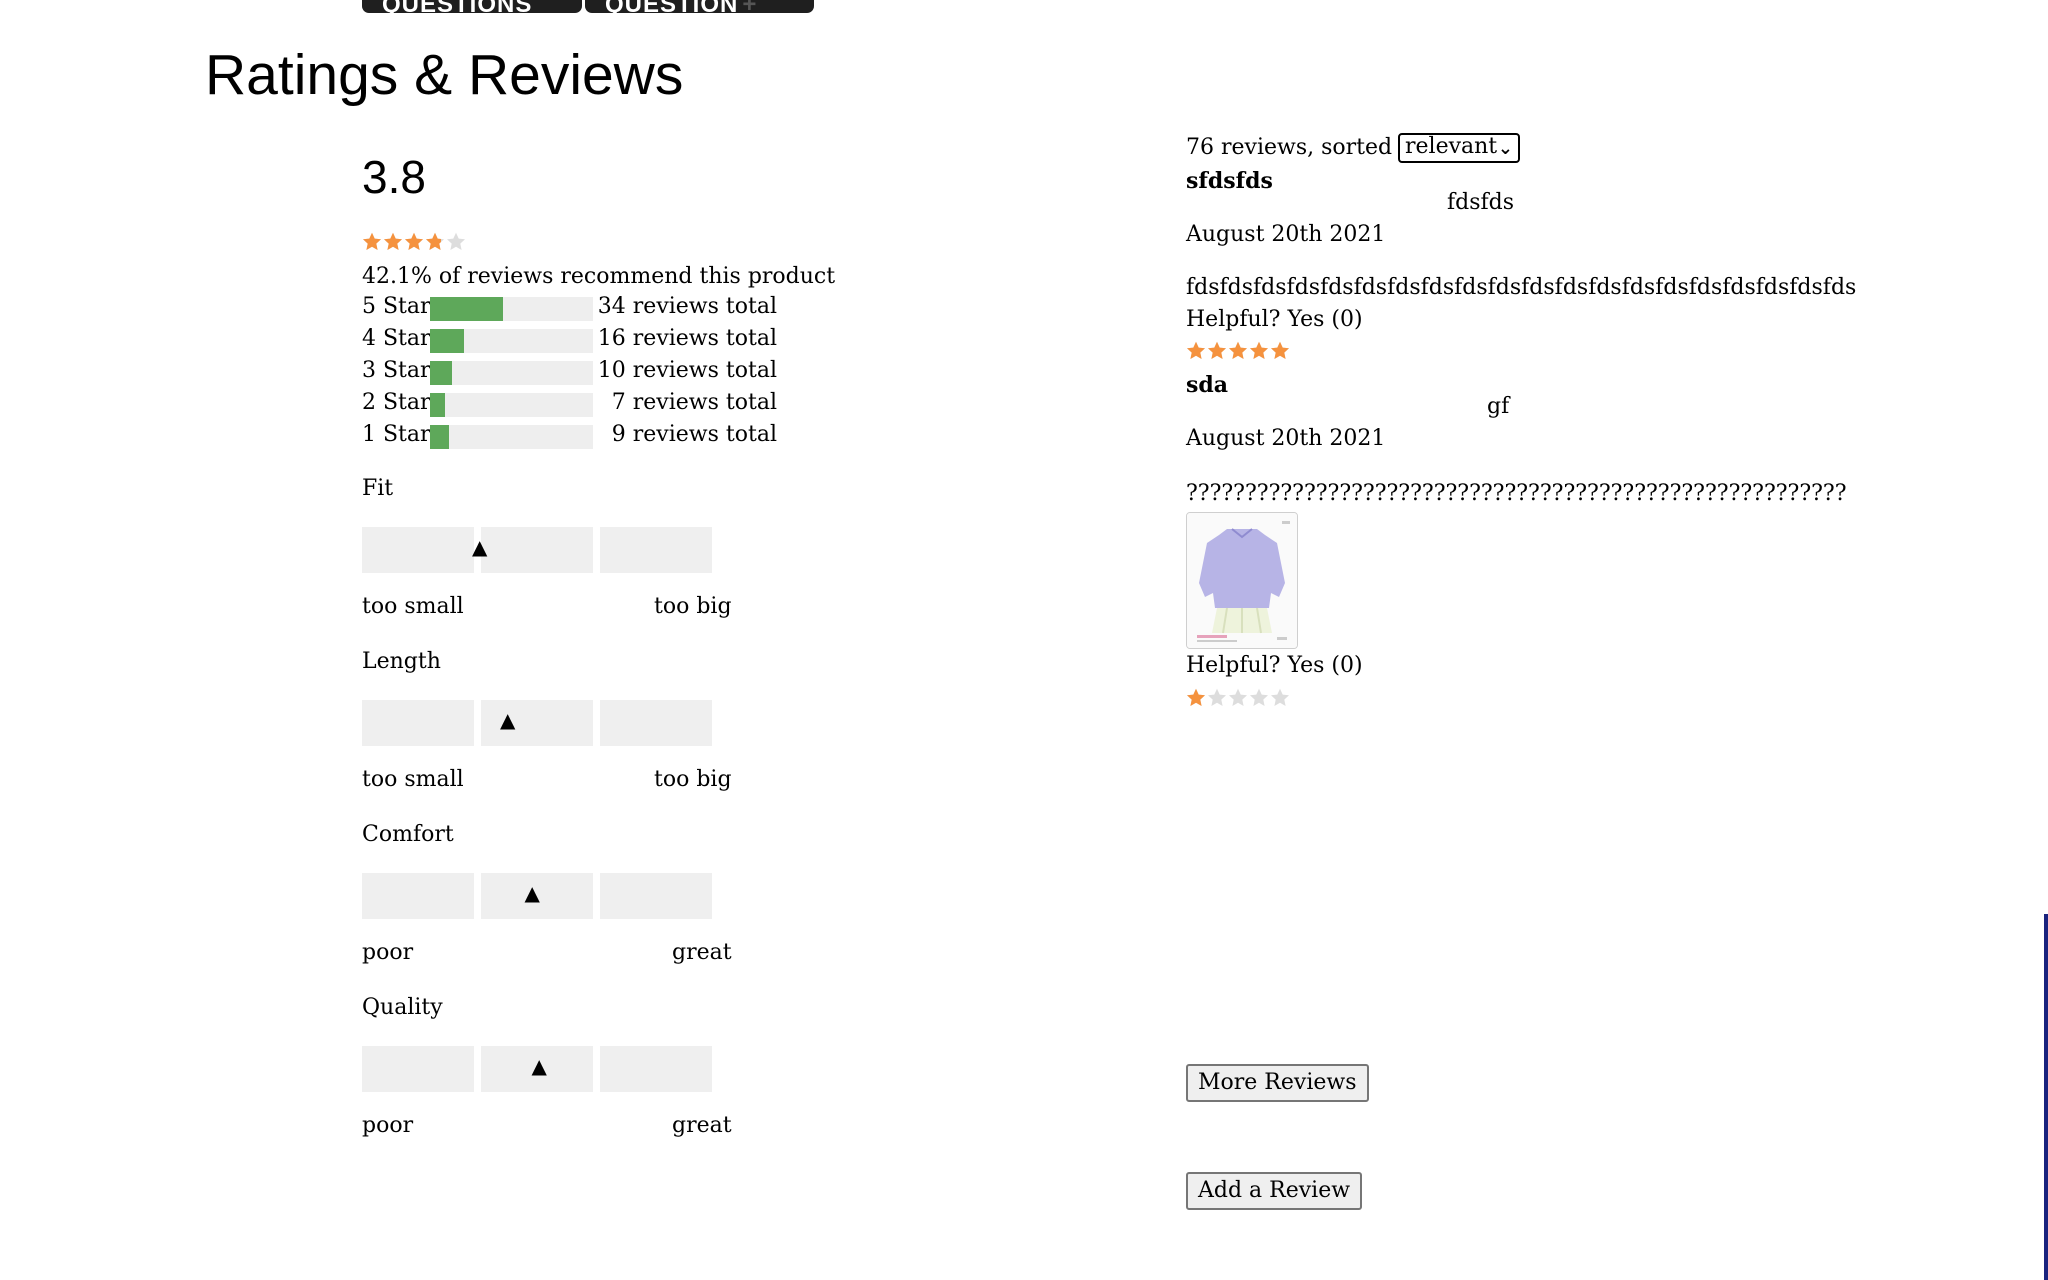  What do you see at coordinates (687, 338) in the screenshot?
I see `breakdown-total: 16 reviews total` at bounding box center [687, 338].